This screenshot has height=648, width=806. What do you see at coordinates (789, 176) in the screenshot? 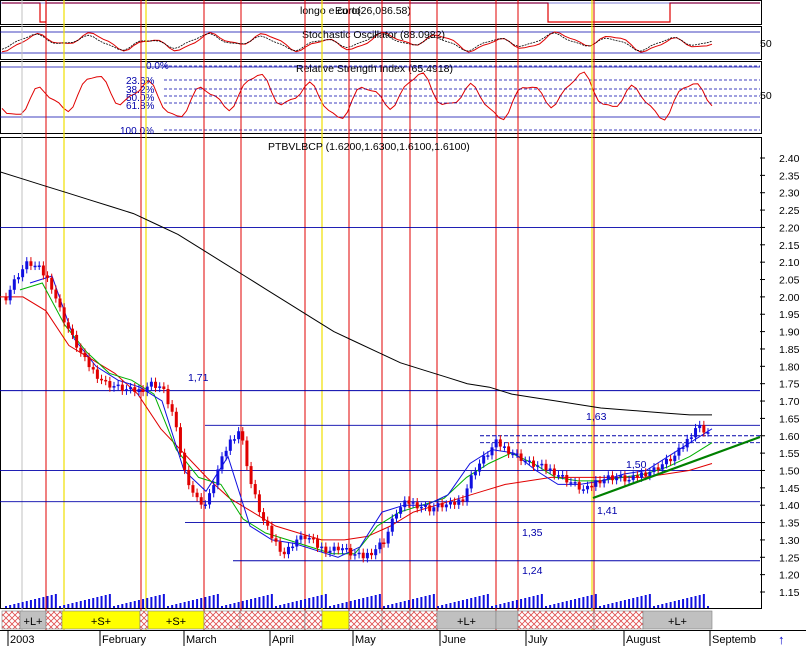
I see `price-tick-label-1: 2.35` at bounding box center [789, 176].